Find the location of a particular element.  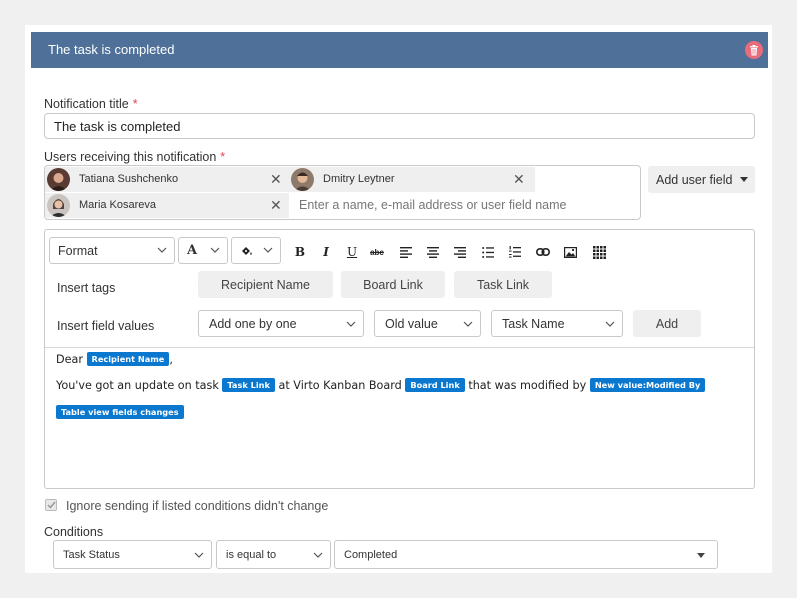

bold-button: B is located at coordinates (300, 252).